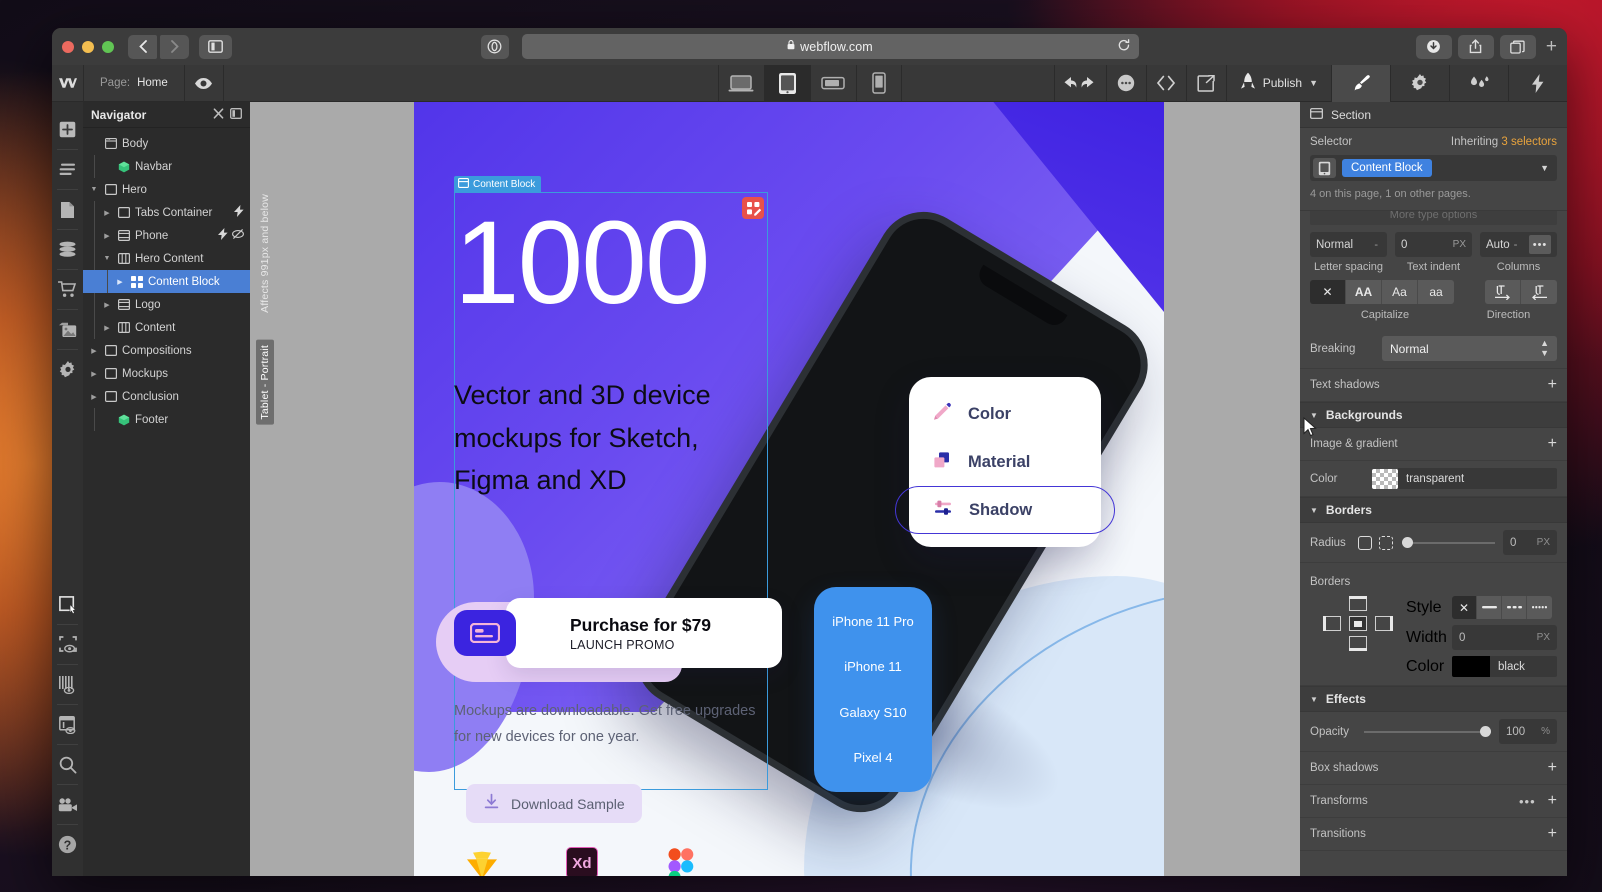 This screenshot has width=1602, height=892. Describe the element at coordinates (1125, 83) in the screenshot. I see `ellipsis-circle-icon` at that location.